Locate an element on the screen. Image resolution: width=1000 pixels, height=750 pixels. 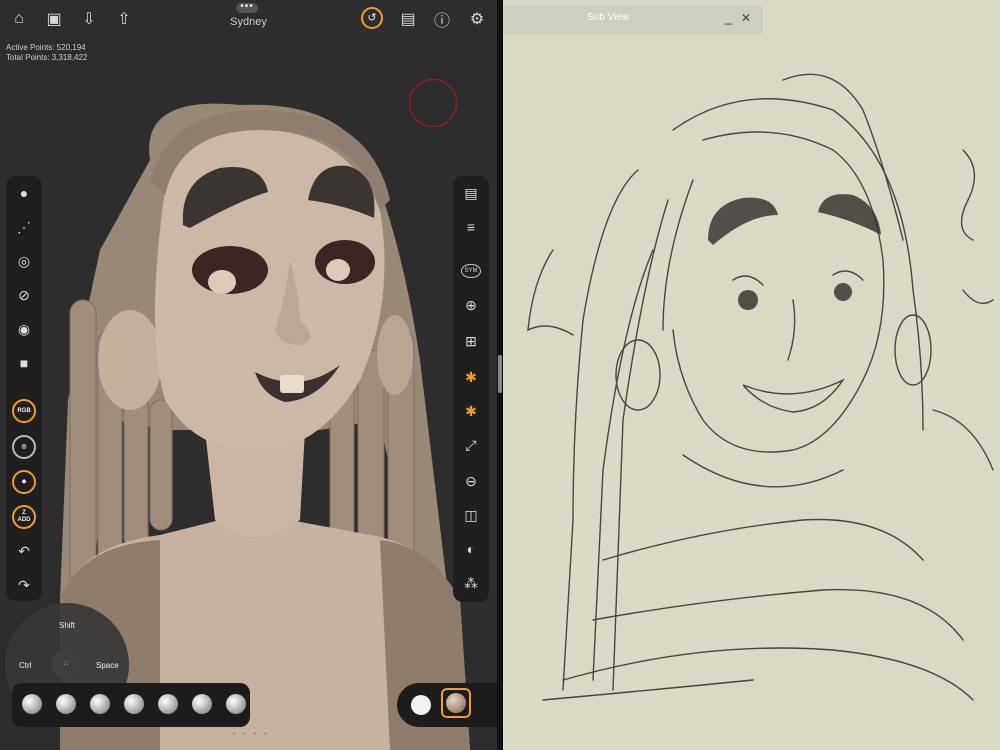
frame-fit-icon: ⤢ is located at coordinates (471, 445).